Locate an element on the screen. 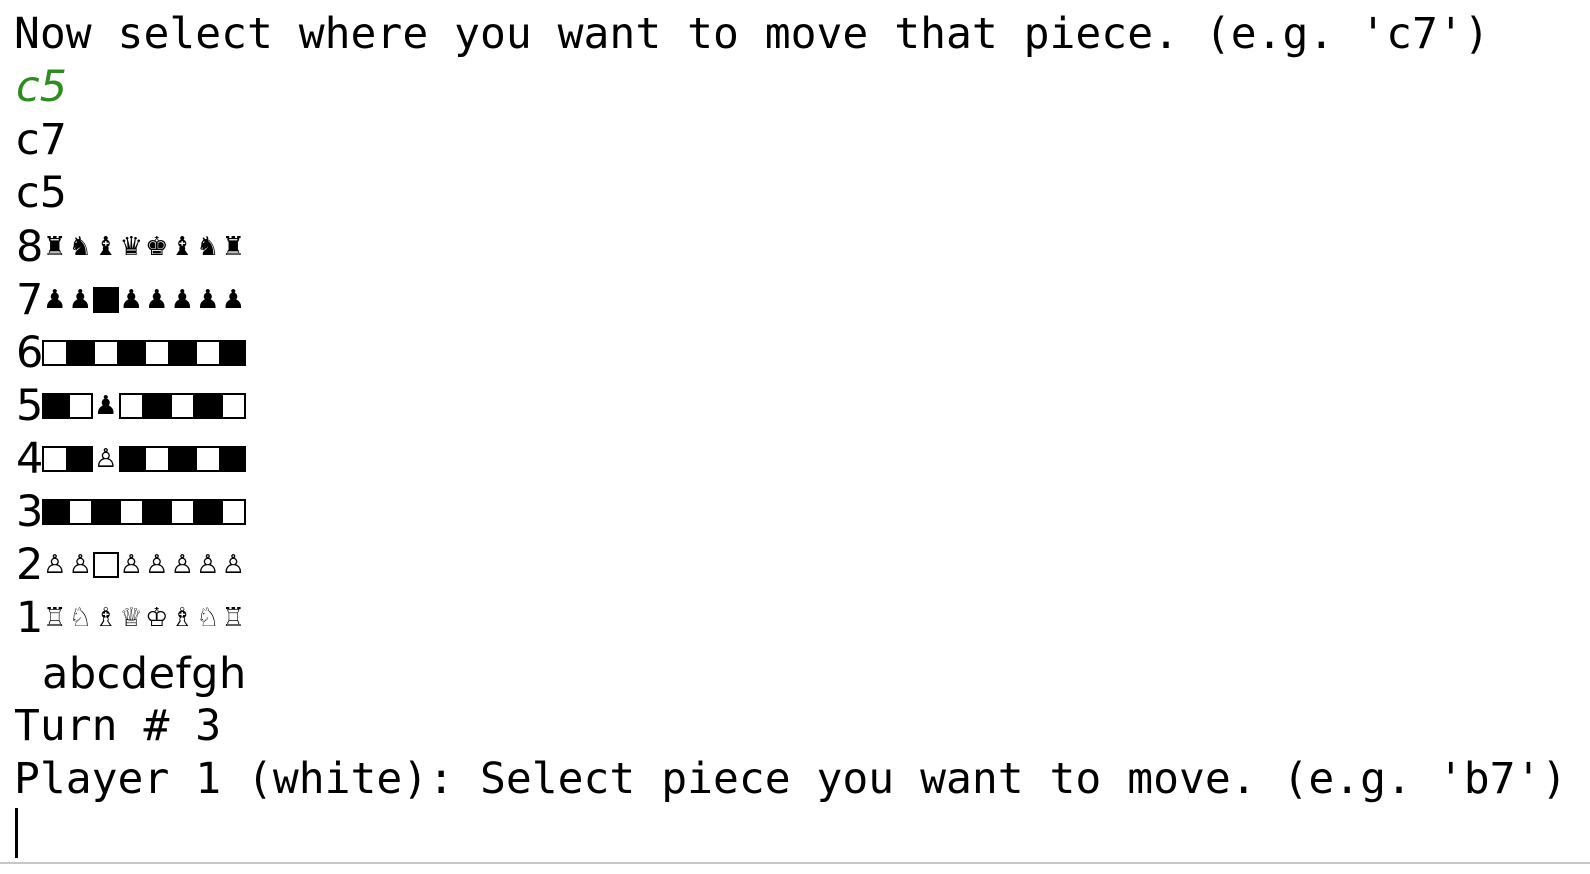  board-rank-row: 6 is located at coordinates (131, 353).